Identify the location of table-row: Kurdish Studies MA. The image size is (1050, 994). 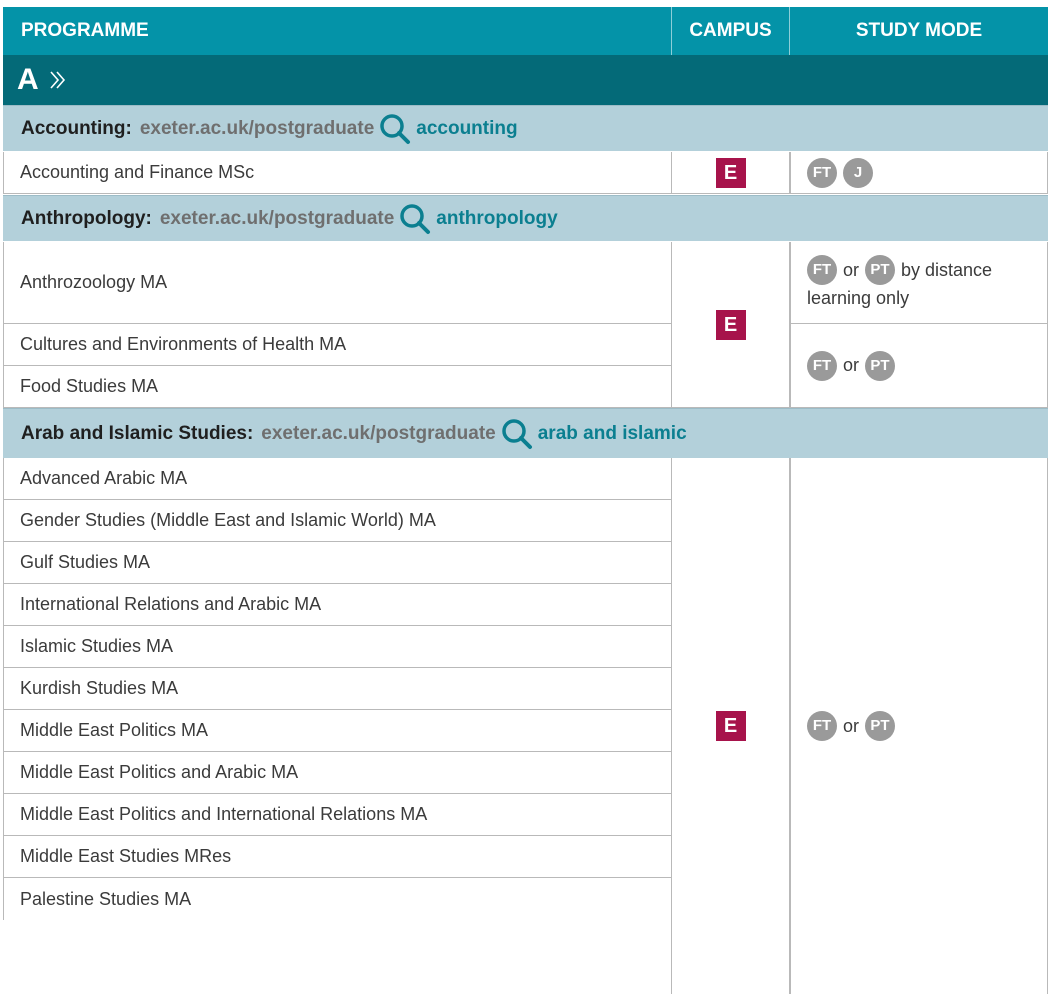
(337, 689).